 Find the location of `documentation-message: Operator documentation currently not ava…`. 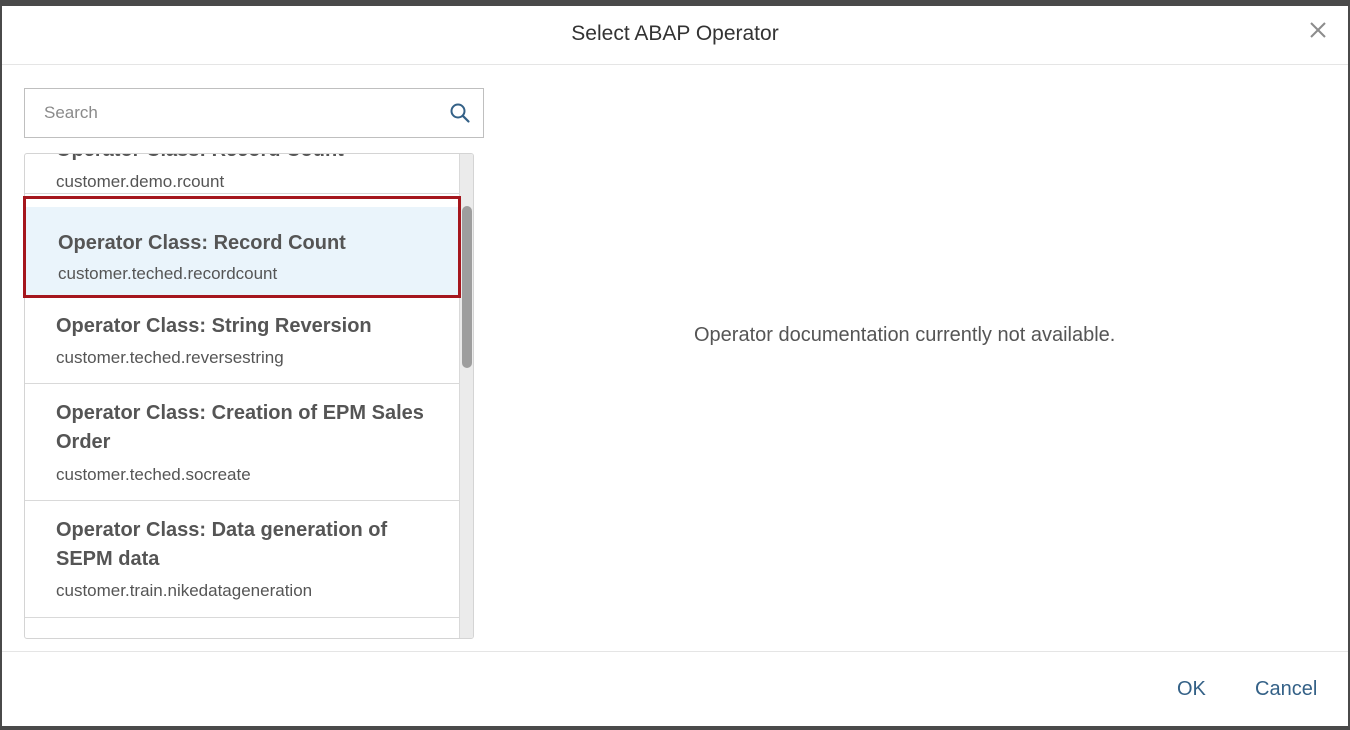

documentation-message: Operator documentation currently not ava… is located at coordinates (905, 335).